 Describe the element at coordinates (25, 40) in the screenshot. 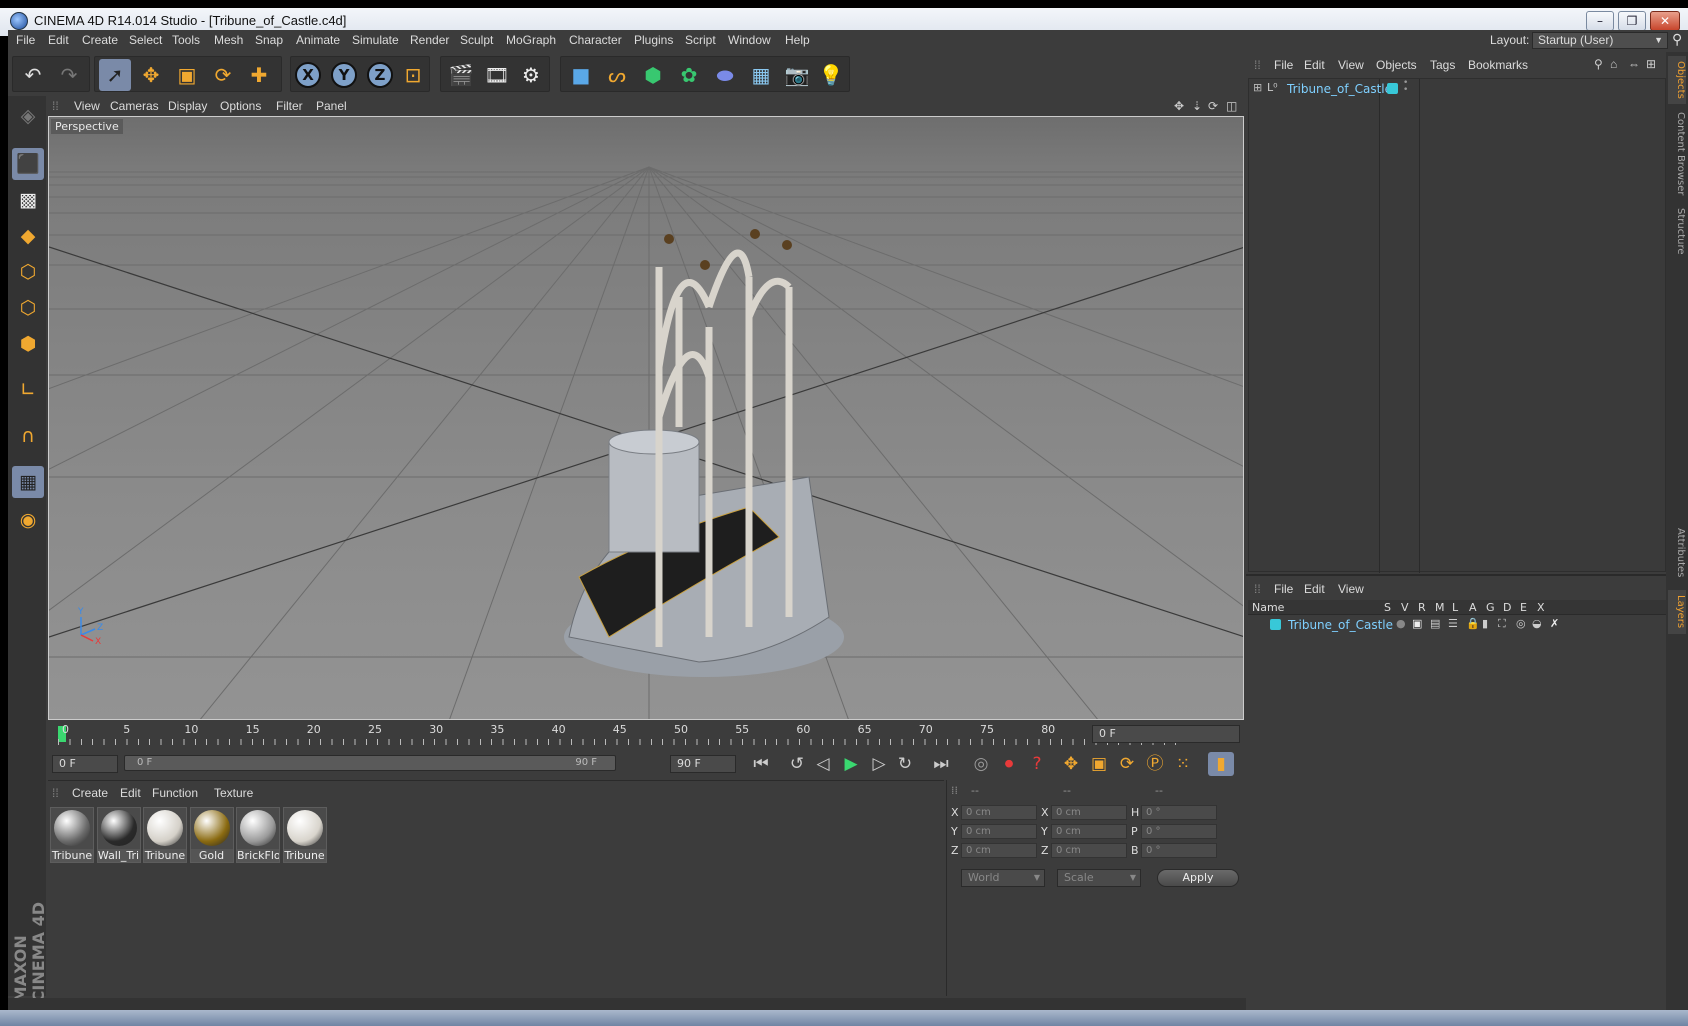

I see `menu-file: File` at that location.